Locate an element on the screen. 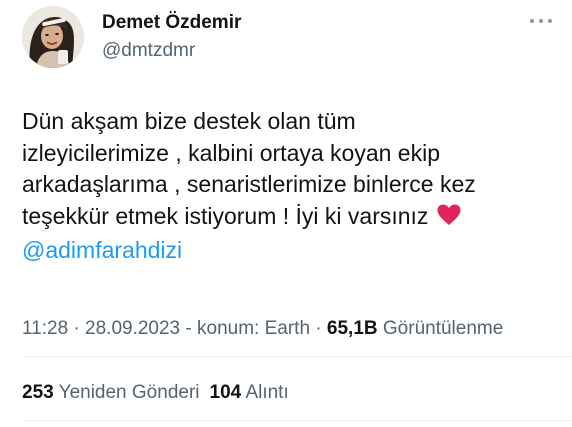 This screenshot has width=572, height=427. retweets-count: 253 is located at coordinates (38, 392).